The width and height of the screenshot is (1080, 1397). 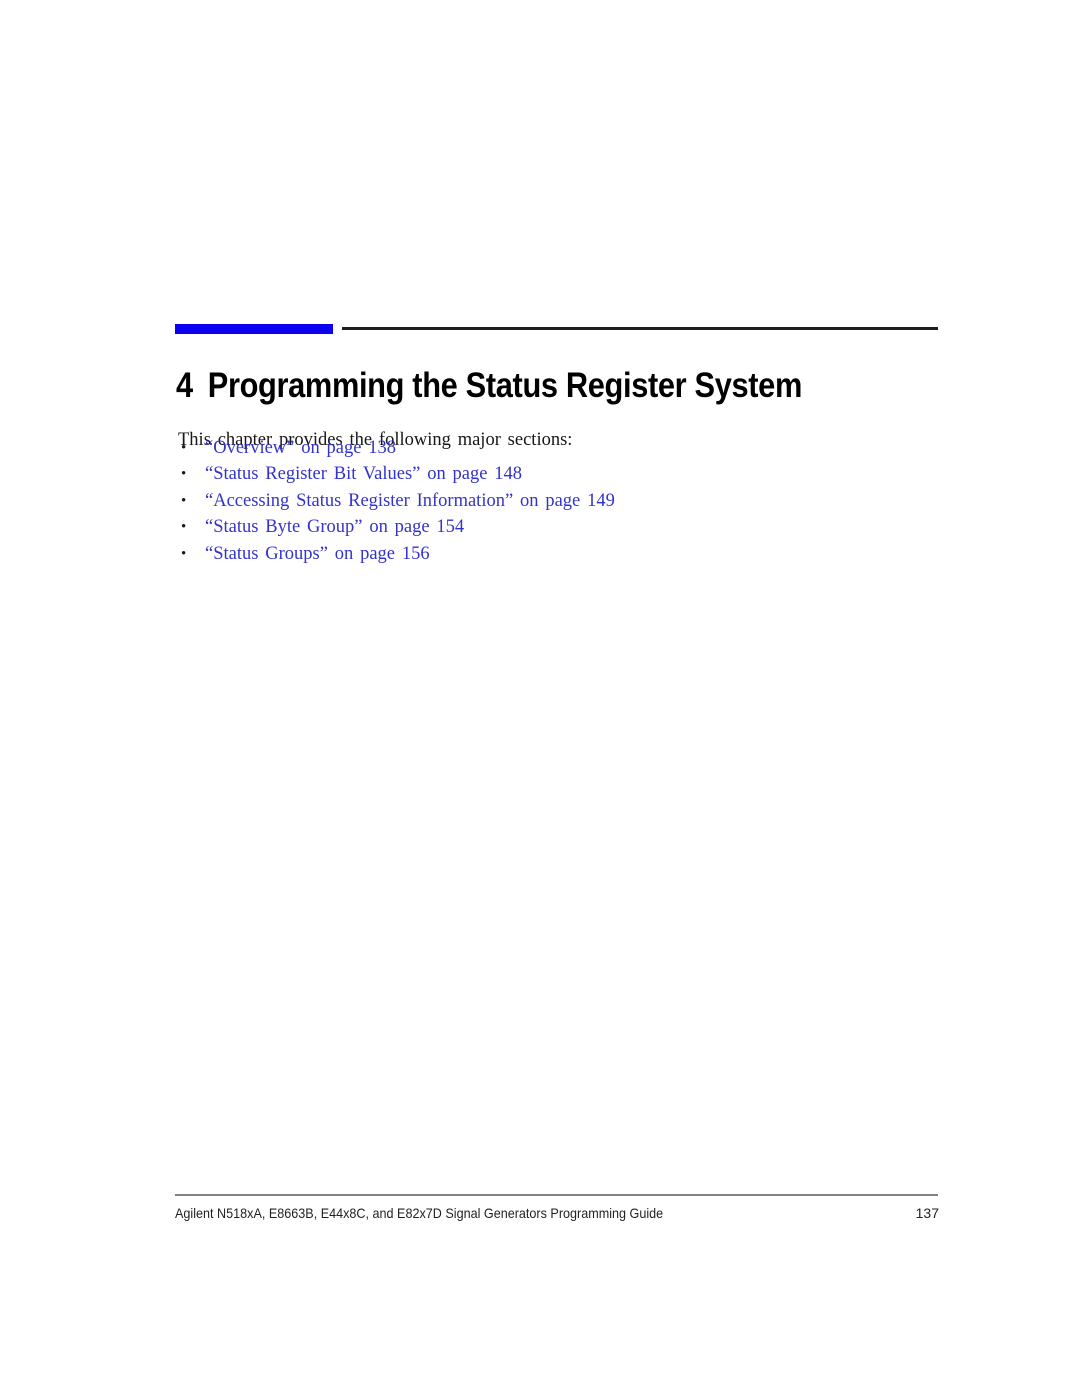 What do you see at coordinates (556, 1195) in the screenshot?
I see `footer-divider` at bounding box center [556, 1195].